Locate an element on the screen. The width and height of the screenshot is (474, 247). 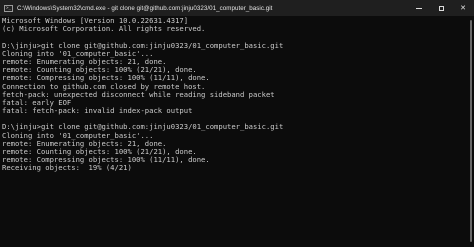
terminal-icon-prompt: >_ is located at coordinates (8, 7).